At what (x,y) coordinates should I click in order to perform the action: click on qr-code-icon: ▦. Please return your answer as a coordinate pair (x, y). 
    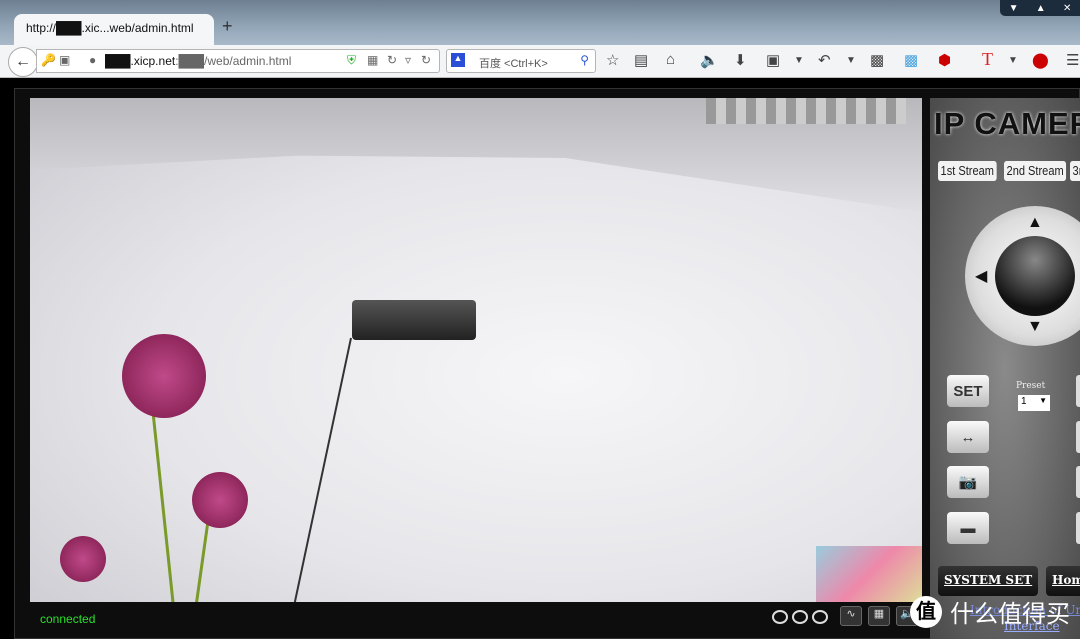
    Looking at the image, I should click on (372, 60).